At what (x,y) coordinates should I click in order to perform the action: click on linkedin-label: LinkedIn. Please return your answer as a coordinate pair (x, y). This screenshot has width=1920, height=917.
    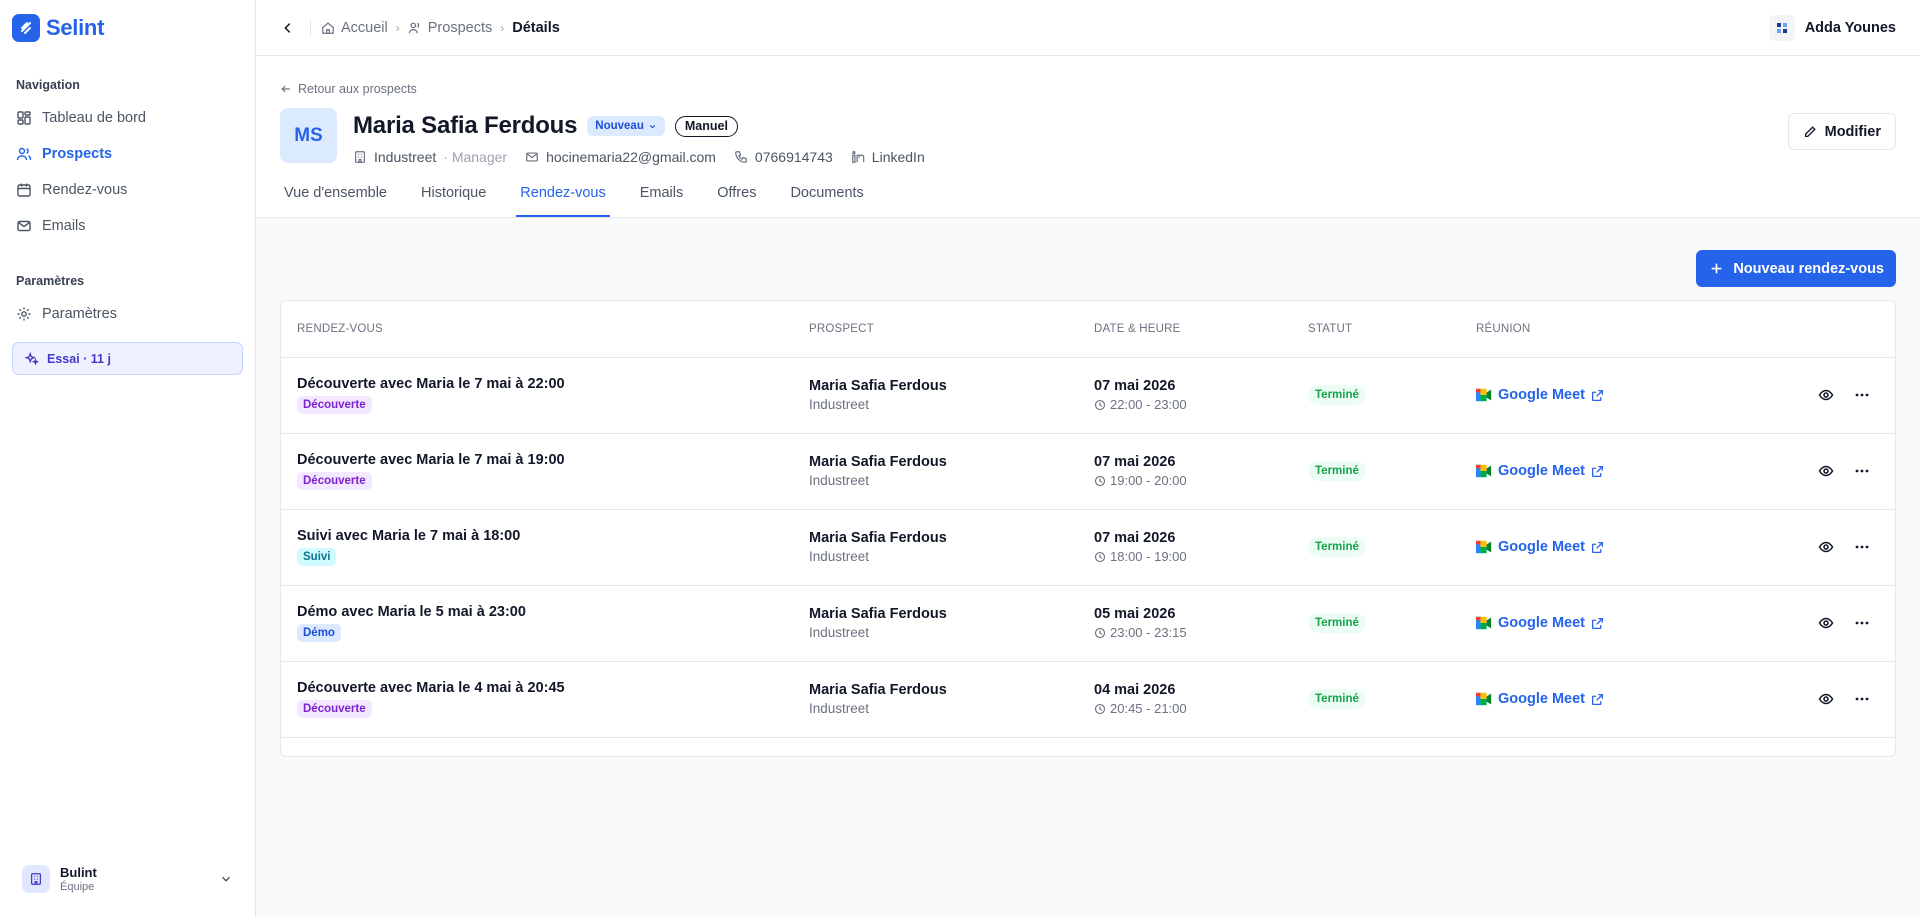
    Looking at the image, I should click on (898, 157).